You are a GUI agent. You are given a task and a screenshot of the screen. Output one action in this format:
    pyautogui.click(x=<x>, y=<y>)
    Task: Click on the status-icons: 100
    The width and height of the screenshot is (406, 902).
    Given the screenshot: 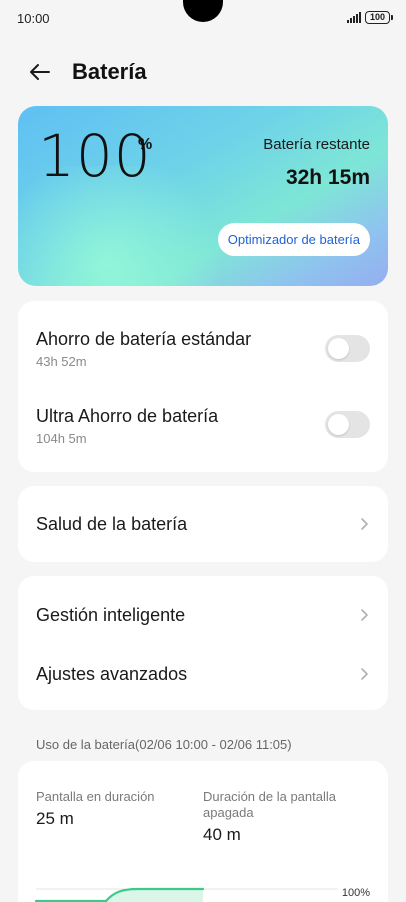 What is the action you would take?
    pyautogui.click(x=370, y=17)
    